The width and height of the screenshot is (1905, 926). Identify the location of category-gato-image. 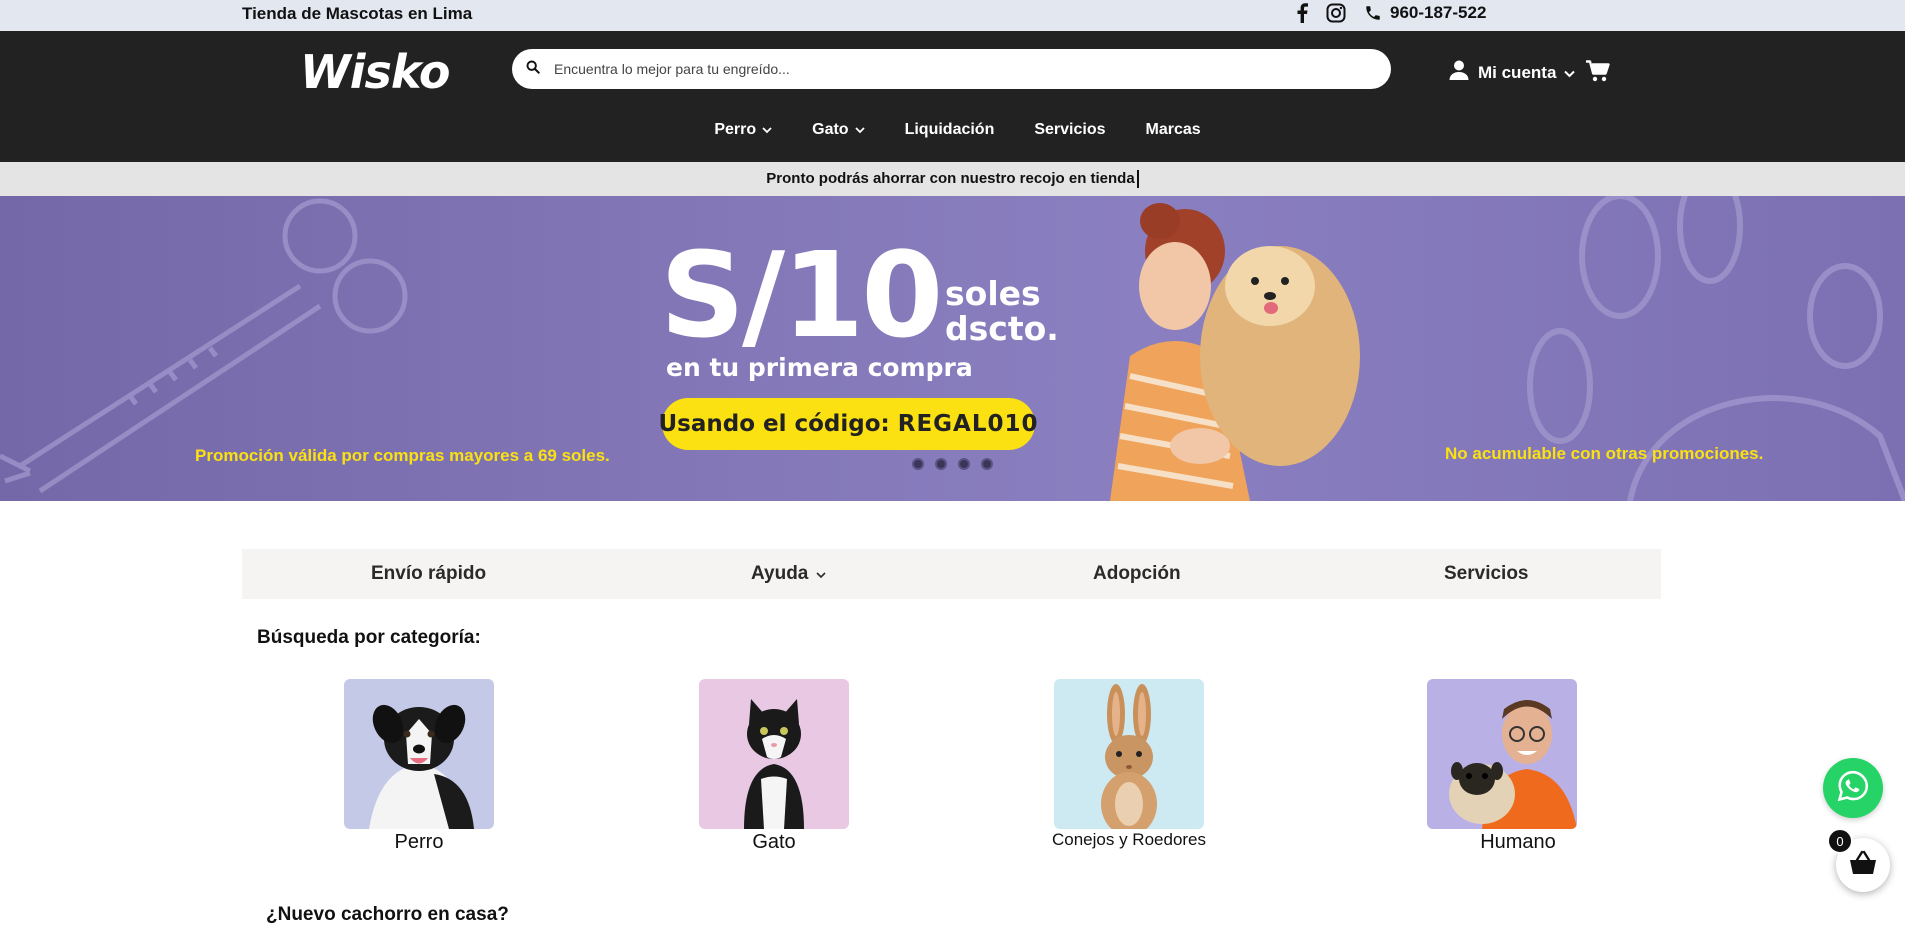
(774, 754).